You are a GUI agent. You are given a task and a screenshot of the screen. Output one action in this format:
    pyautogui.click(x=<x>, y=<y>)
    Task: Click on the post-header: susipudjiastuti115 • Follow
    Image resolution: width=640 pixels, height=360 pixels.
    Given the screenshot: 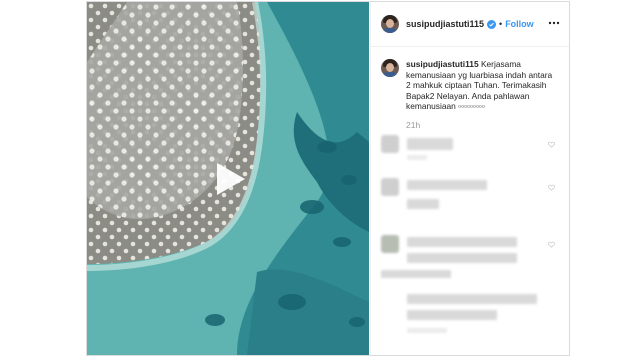 What is the action you would take?
    pyautogui.click(x=470, y=24)
    